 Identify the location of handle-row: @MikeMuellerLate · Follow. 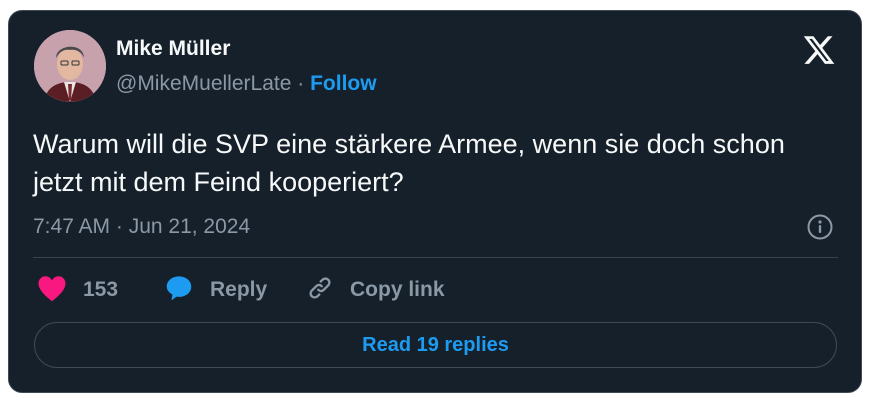
(246, 84).